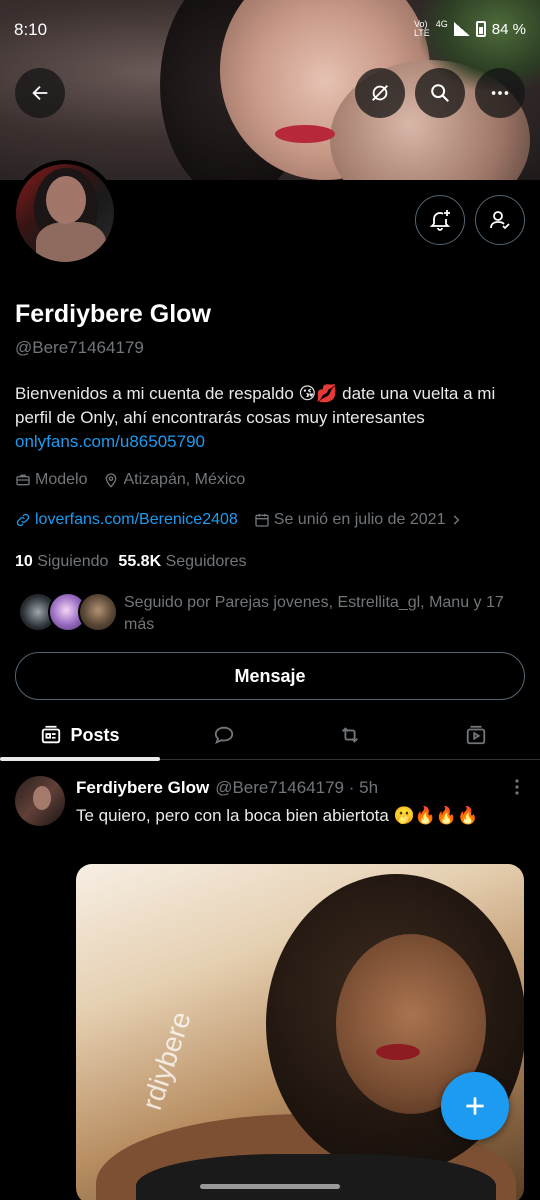  What do you see at coordinates (305, 134) in the screenshot?
I see `banner-lips` at bounding box center [305, 134].